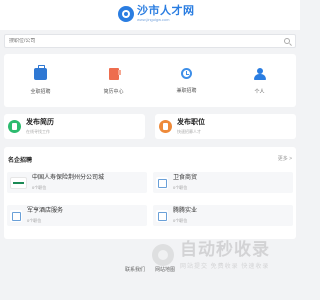 Image resolution: width=320 pixels, height=300 pixels. Describe the element at coordinates (189, 131) in the screenshot. I see `publish-job-subtitle: 快速招募人才` at that location.